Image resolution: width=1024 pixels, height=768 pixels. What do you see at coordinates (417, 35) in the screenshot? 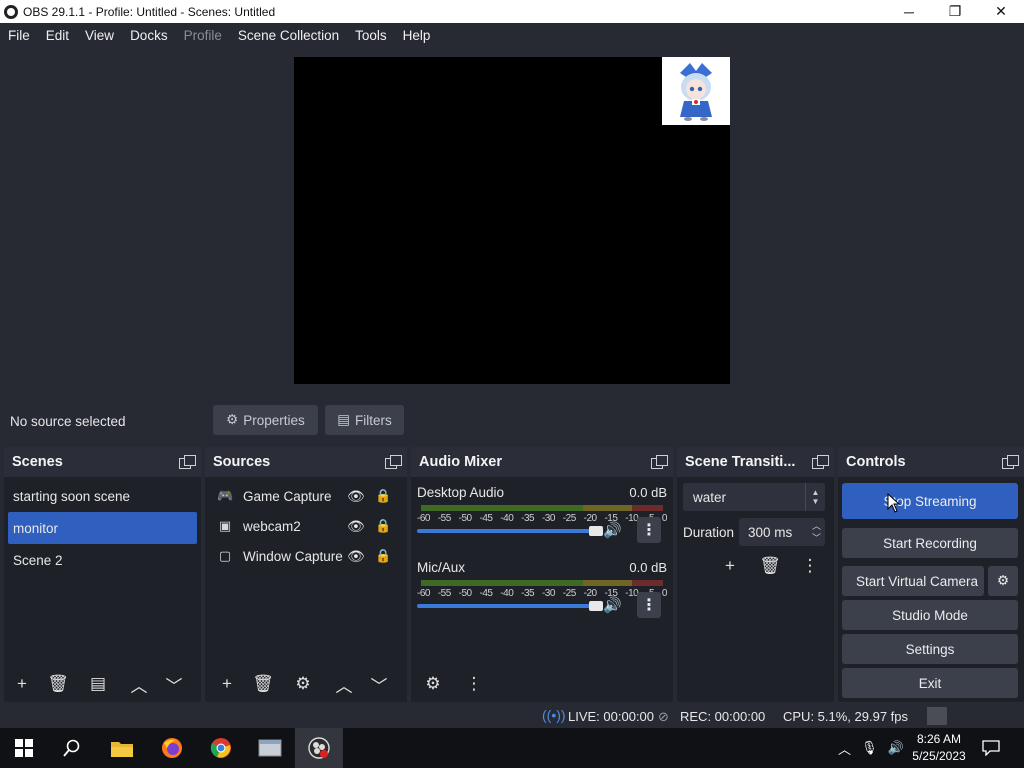
I see `menu-help: Help` at bounding box center [417, 35].